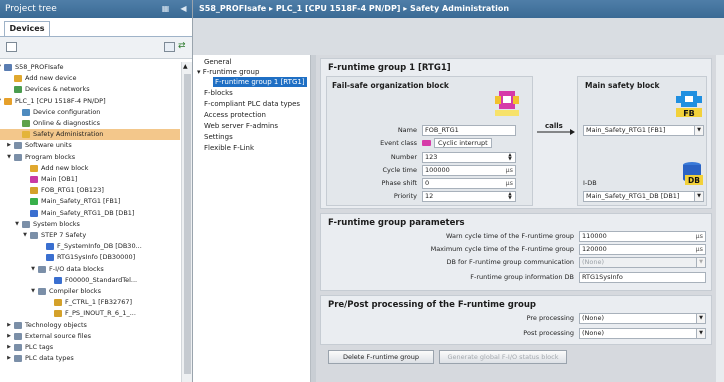 The image size is (724, 382). What do you see at coordinates (11, 47) in the screenshot?
I see `overview-icon` at bounding box center [11, 47].